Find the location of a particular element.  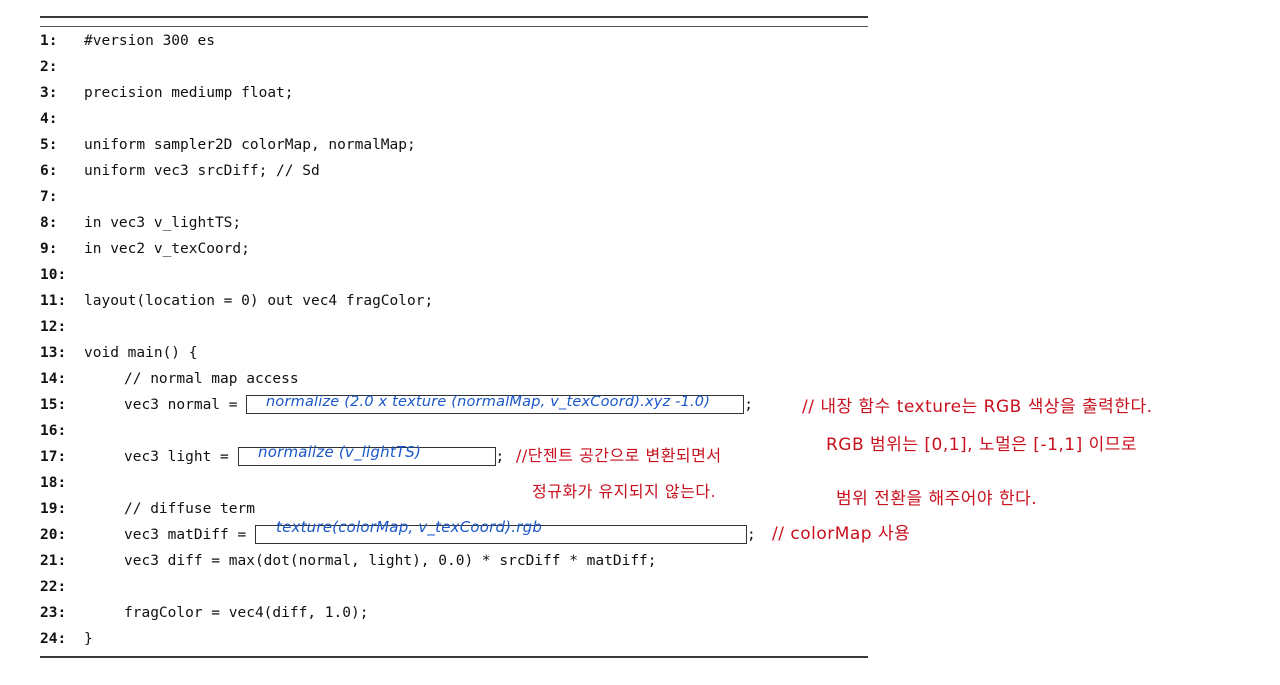

code-line-7: 7: is located at coordinates (62, 197).